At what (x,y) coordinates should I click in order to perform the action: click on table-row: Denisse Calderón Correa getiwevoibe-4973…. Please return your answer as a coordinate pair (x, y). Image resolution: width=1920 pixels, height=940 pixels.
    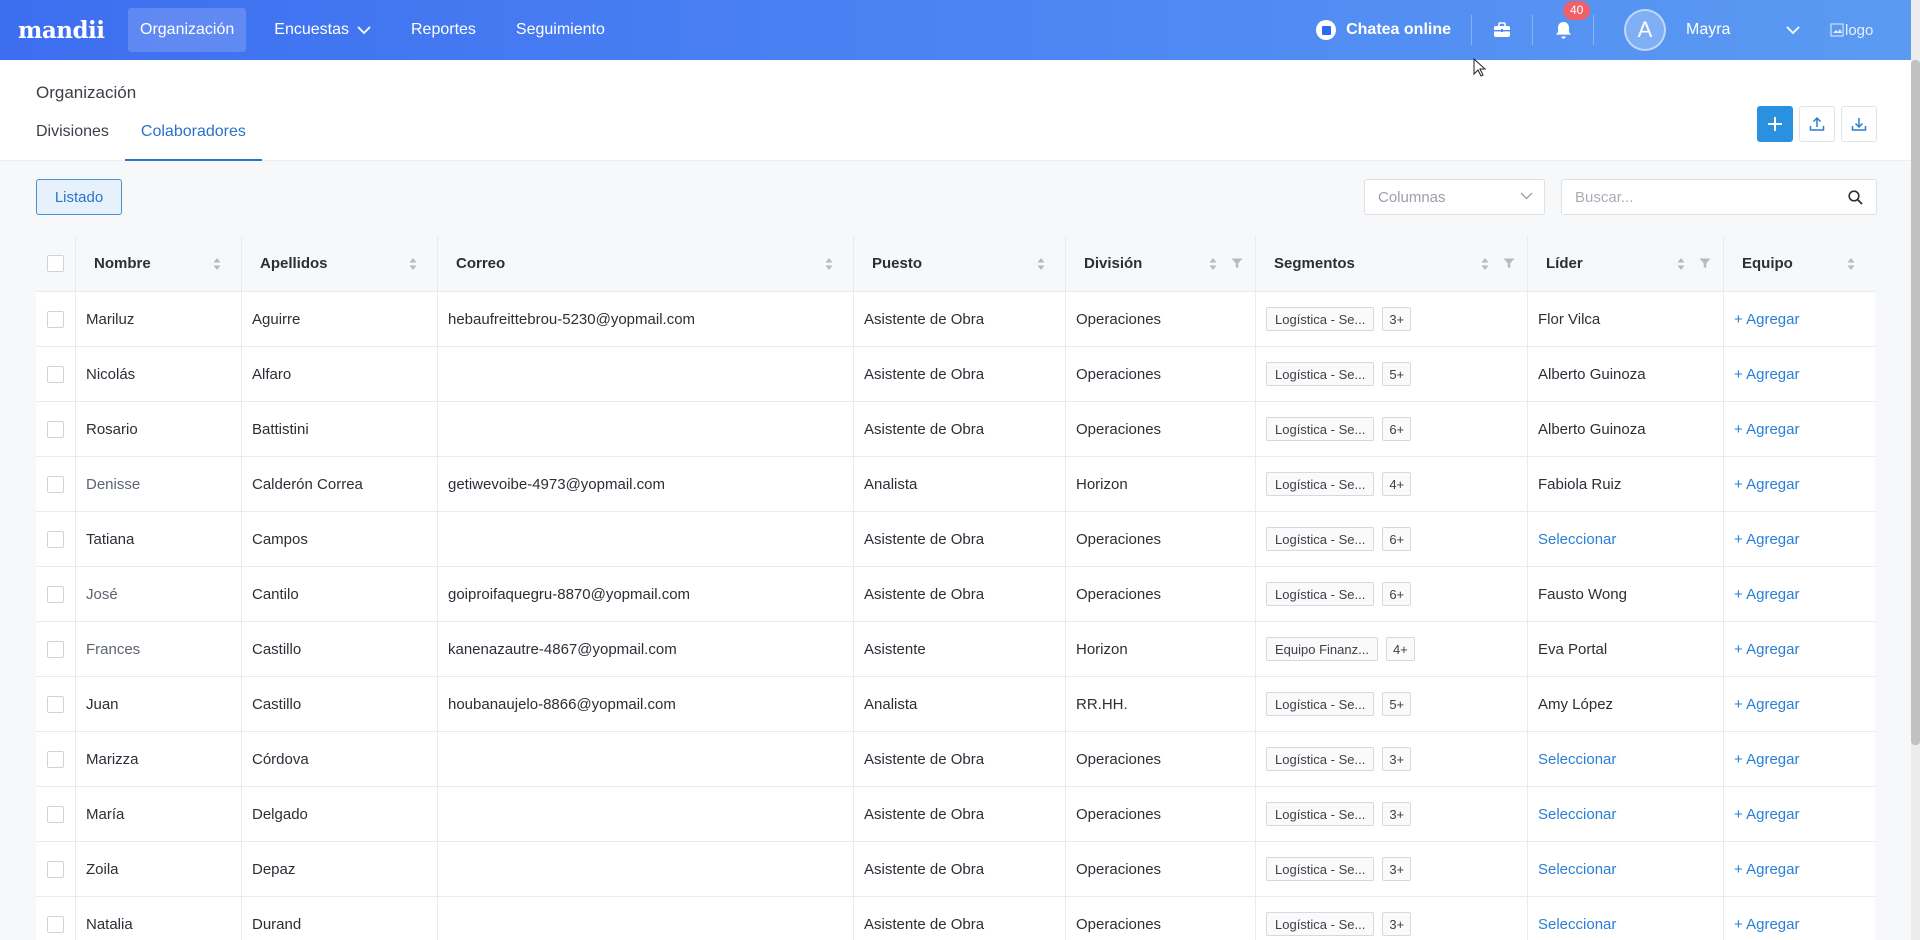
    Looking at the image, I should click on (955, 484).